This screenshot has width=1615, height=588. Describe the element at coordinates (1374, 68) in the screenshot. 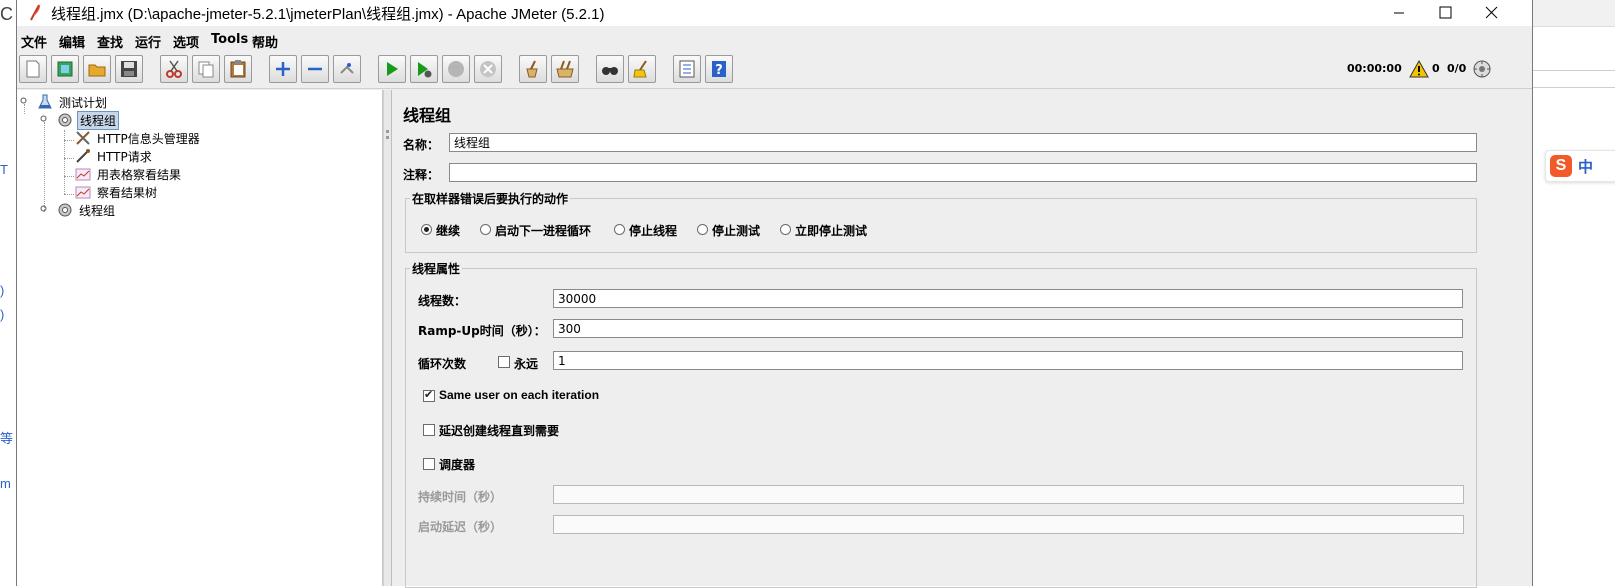

I see `elapsed-timer: 00:00:00` at that location.